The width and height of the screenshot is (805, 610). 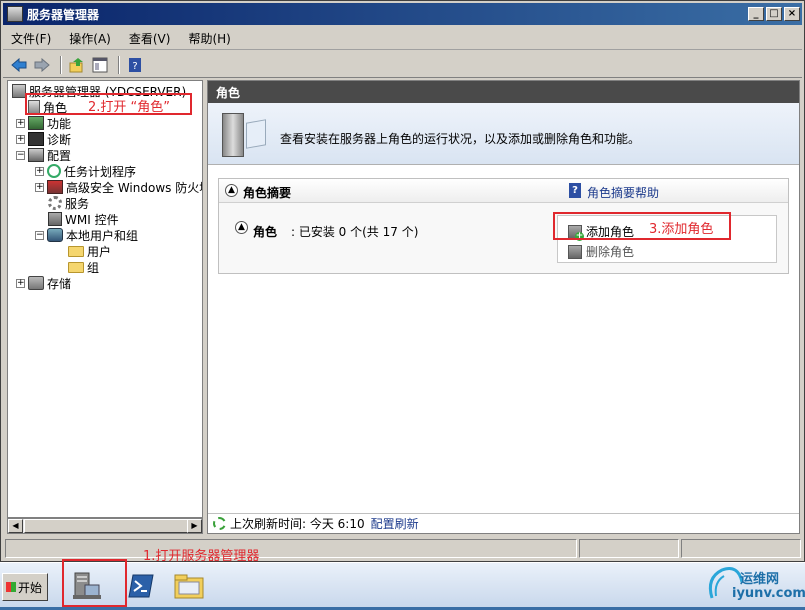 What do you see at coordinates (575, 251) in the screenshot?
I see `remove-roles-icon` at bounding box center [575, 251].